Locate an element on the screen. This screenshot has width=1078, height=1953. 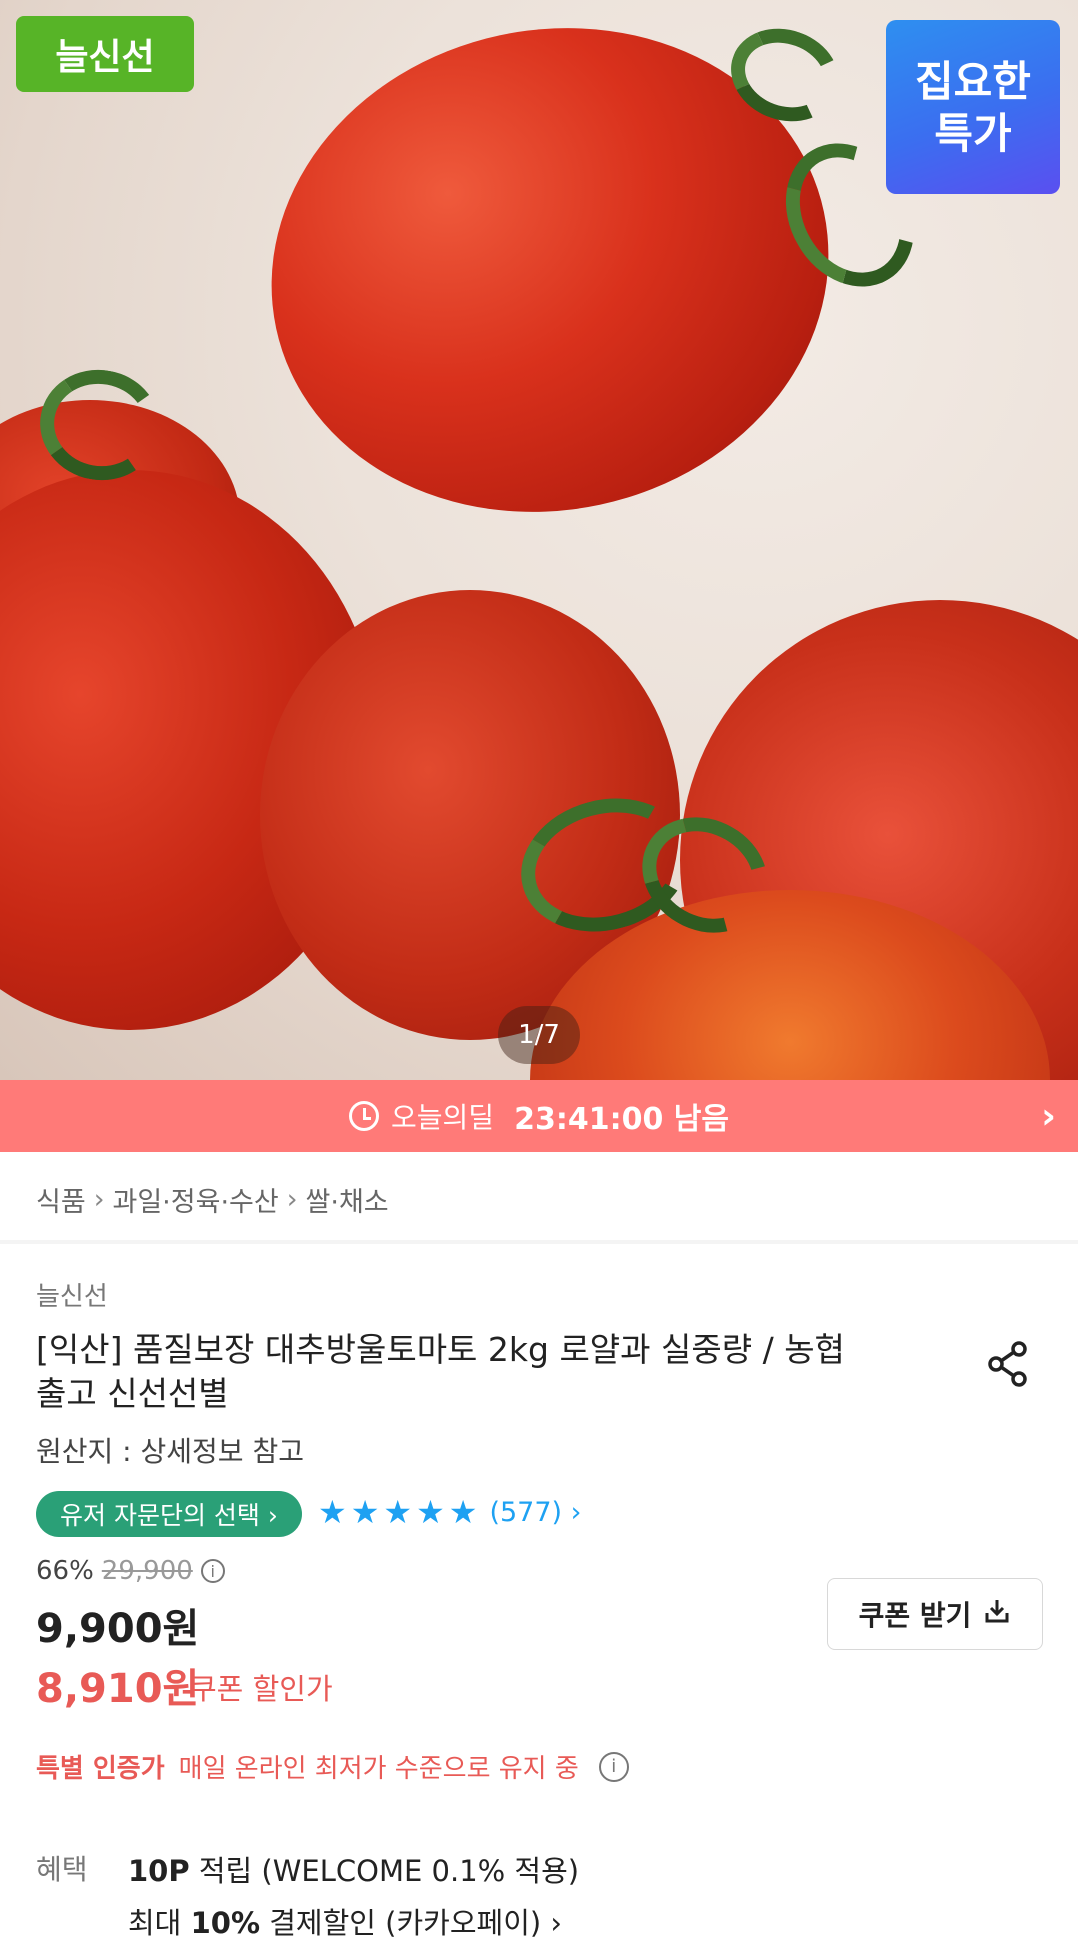
coupon-button-label: 쿠폰 받기 is located at coordinates (915, 1615).